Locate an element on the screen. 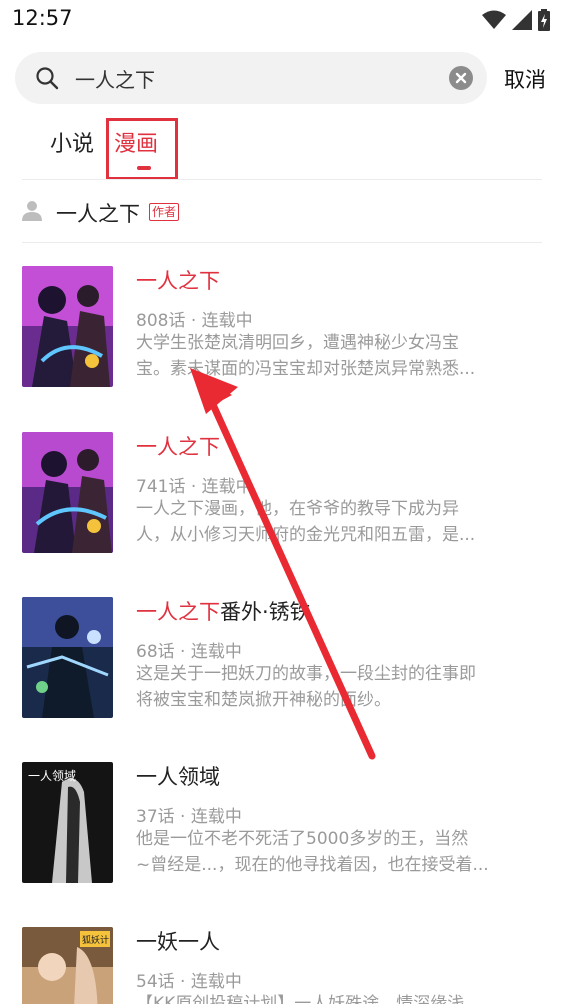  result-title: 一人领域 is located at coordinates (178, 777).